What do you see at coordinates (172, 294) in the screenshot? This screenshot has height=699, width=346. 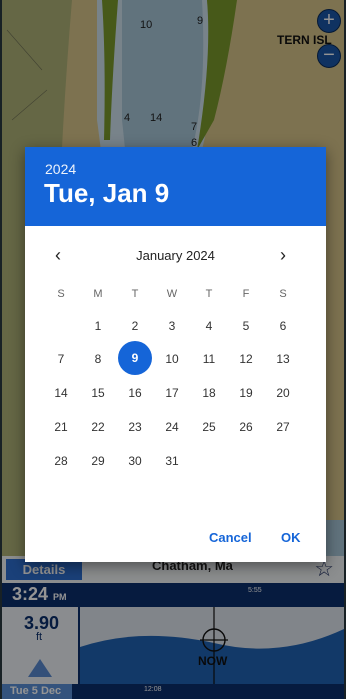 I see `weekday-label: W` at bounding box center [172, 294].